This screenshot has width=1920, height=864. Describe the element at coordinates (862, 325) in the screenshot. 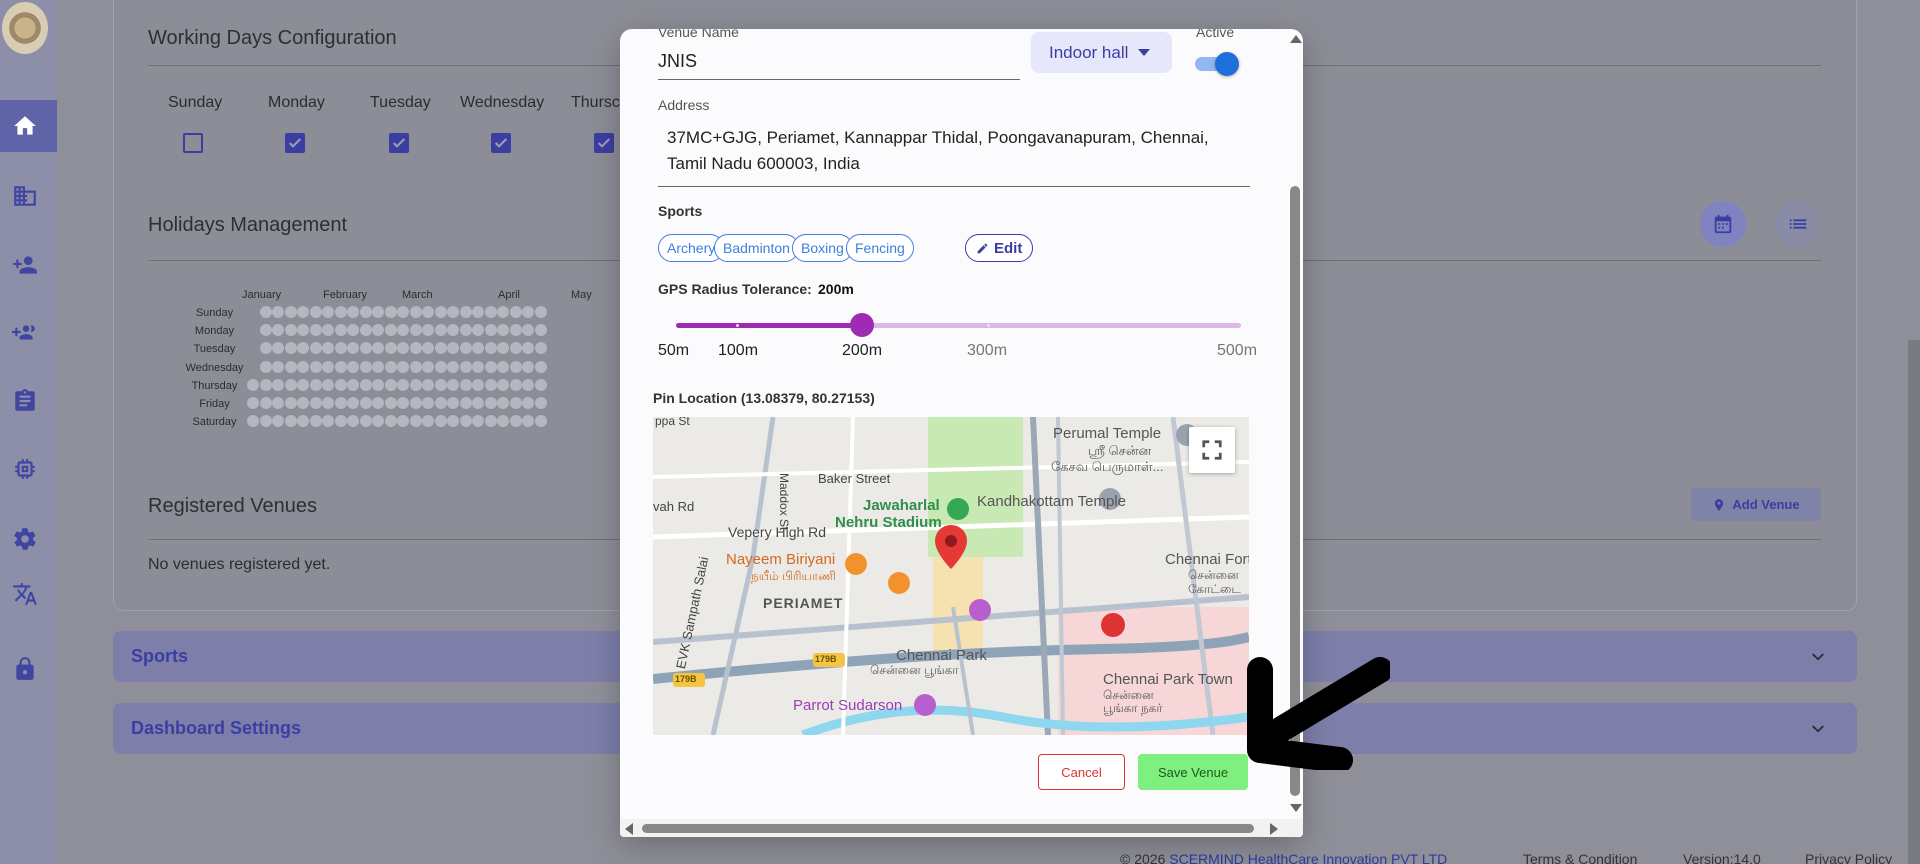

I see `gps-slider-thumb` at that location.